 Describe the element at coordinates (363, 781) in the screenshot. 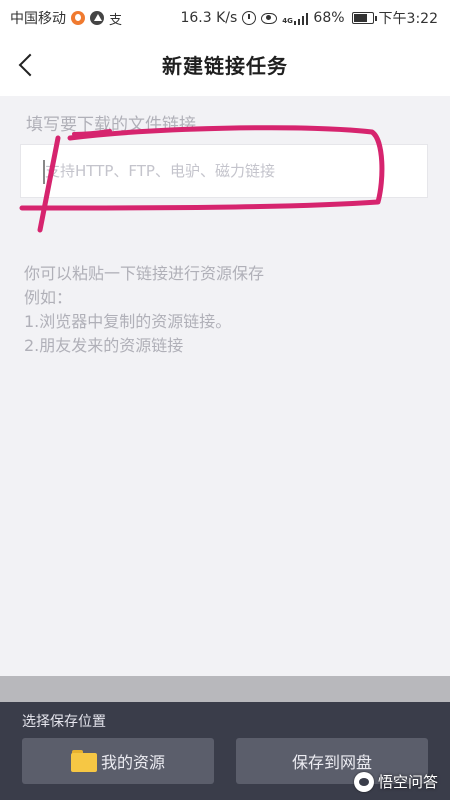

I see `wukong-logo-icon` at that location.